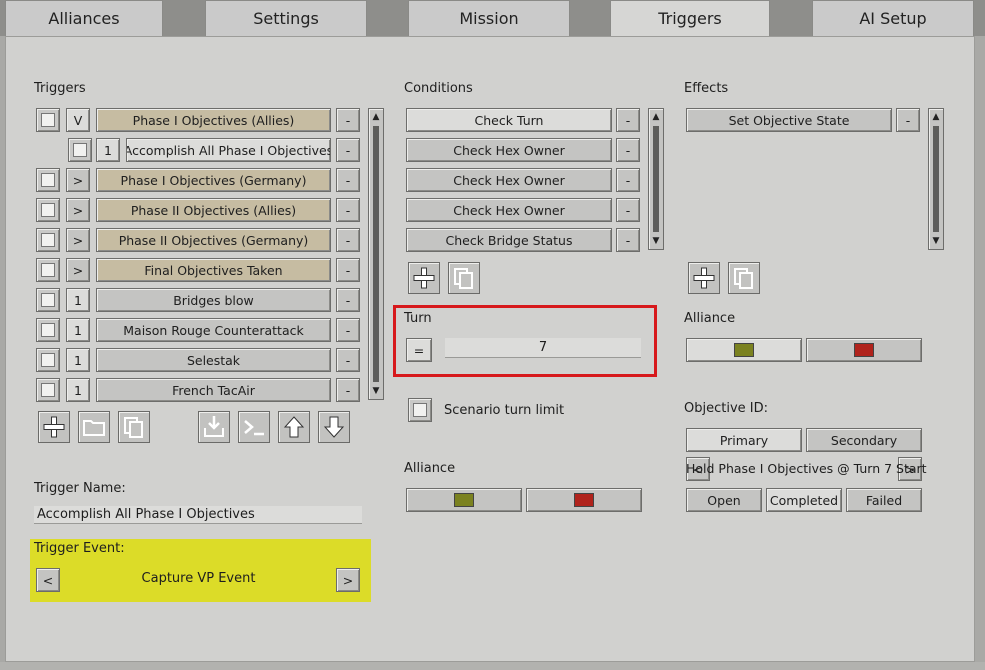 This screenshot has width=985, height=670. I want to click on trigger-item: Phase II Objectives (Allies), so click(213, 210).